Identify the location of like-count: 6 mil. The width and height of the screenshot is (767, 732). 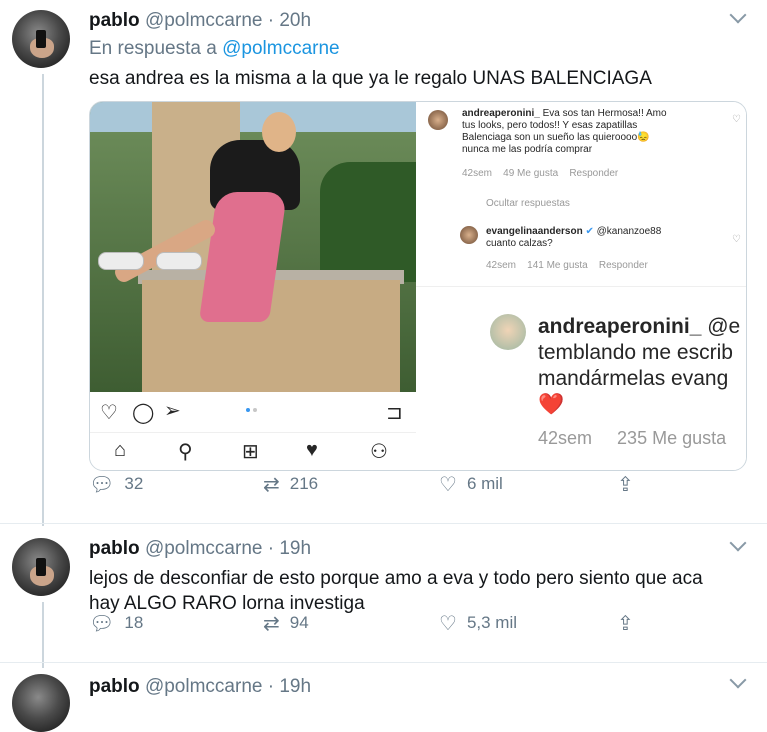
(484, 483).